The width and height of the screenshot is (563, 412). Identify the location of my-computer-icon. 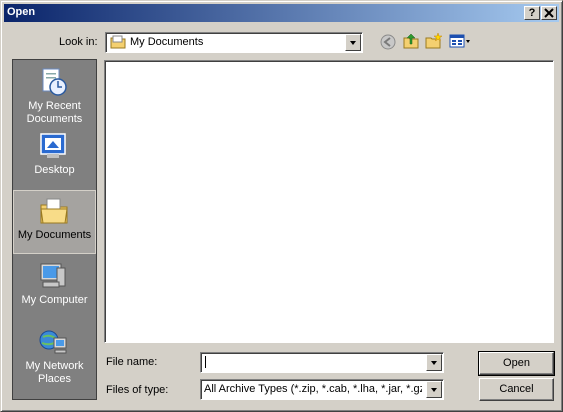
(53, 275).